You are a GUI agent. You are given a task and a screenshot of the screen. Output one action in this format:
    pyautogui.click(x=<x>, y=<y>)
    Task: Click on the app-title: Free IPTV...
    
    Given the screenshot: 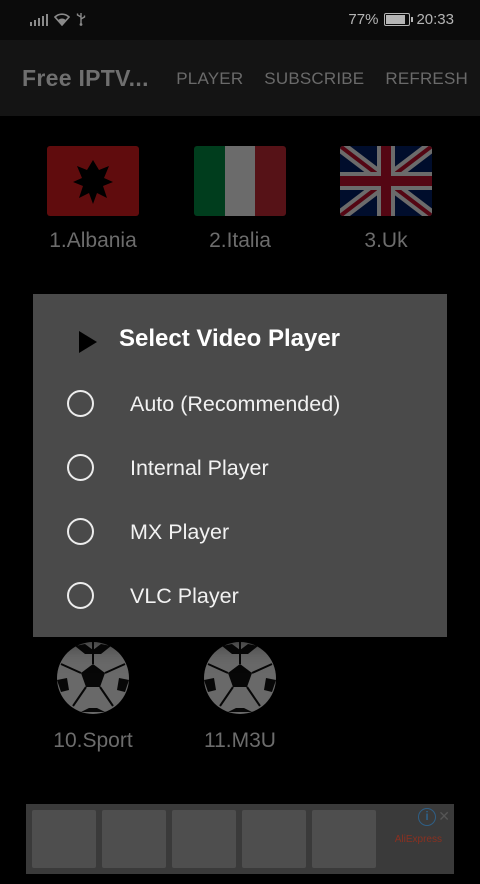 What is the action you would take?
    pyautogui.click(x=85, y=78)
    